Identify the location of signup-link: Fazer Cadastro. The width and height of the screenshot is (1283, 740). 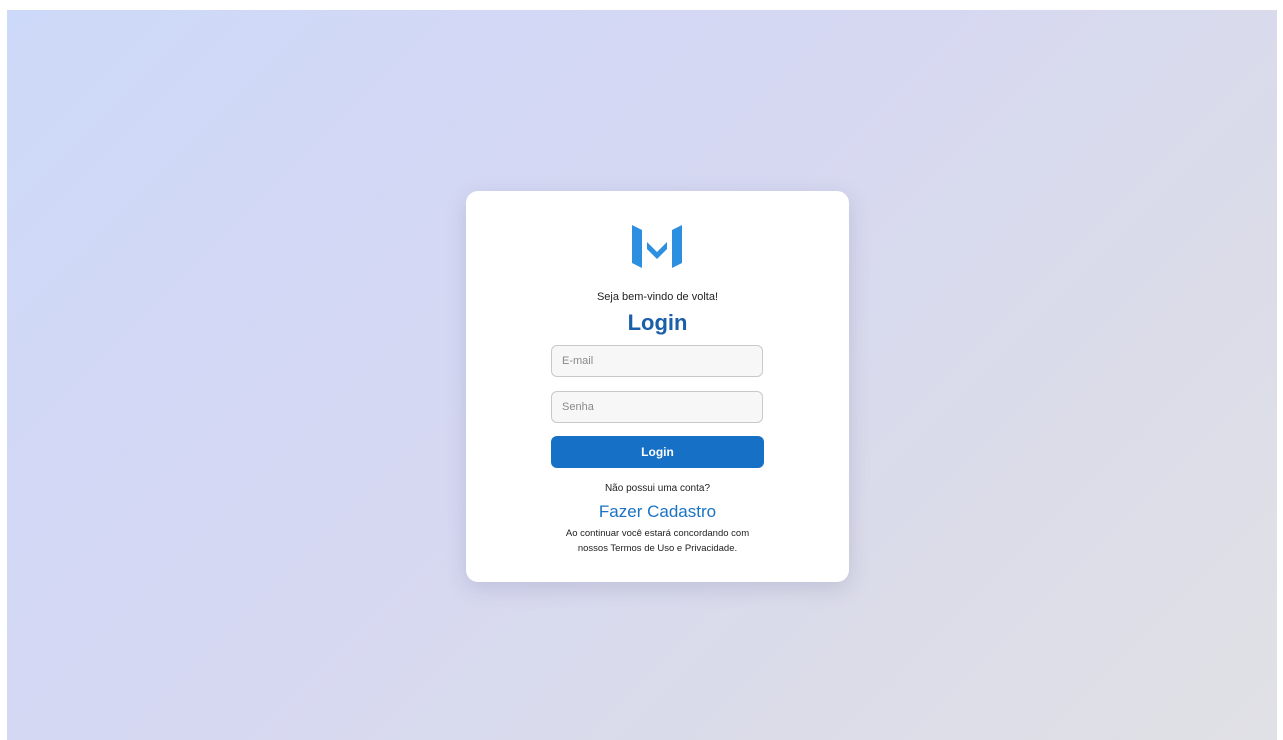
(657, 512).